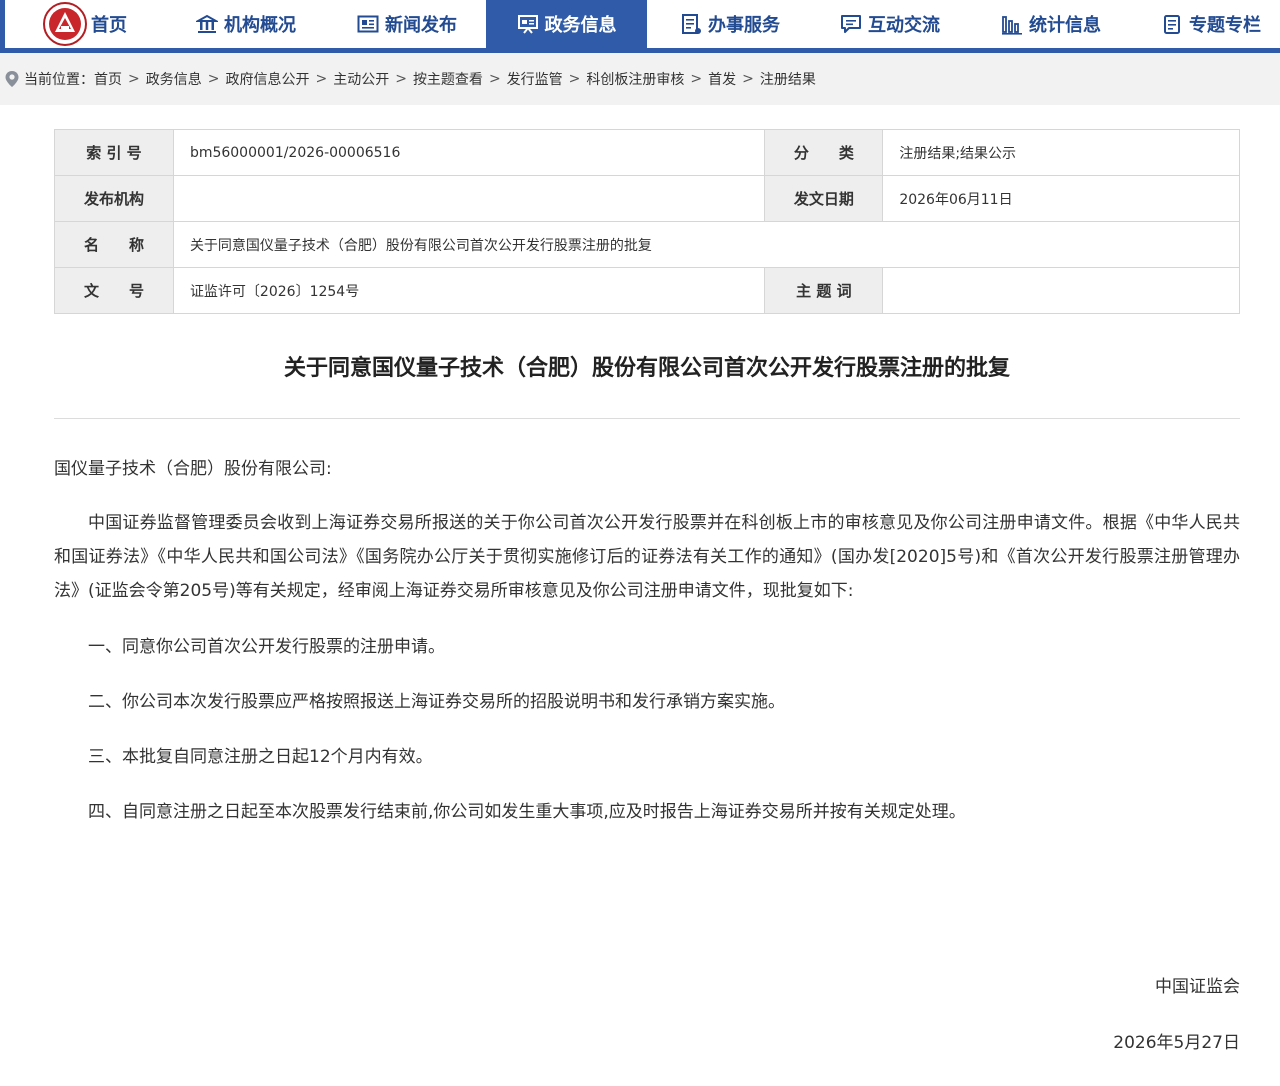 The image size is (1280, 1086). I want to click on table-row: 文 号 证监许可〔2026〕1254号 主 题 词, so click(647, 290).